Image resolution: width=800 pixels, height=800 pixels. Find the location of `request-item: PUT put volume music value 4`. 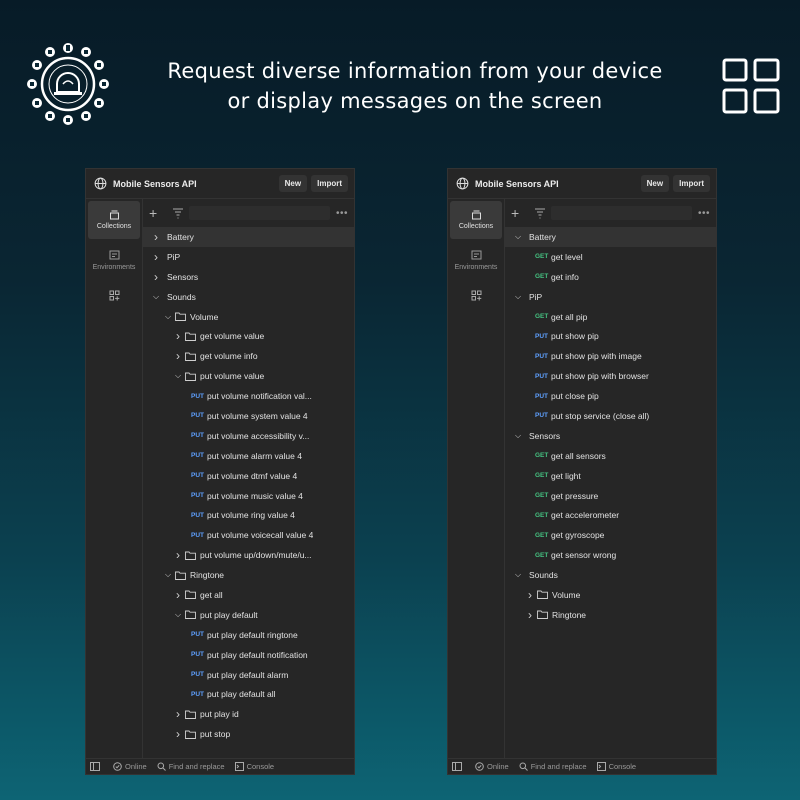

request-item: PUT put volume music value 4 is located at coordinates (248, 496).